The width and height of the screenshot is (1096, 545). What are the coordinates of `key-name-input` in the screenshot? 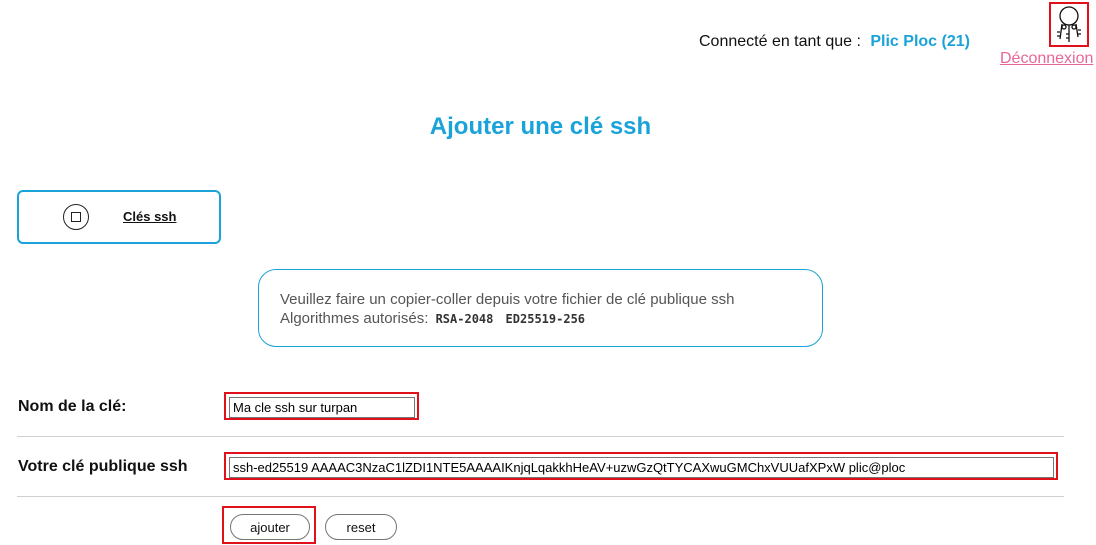 It's located at (322, 407).